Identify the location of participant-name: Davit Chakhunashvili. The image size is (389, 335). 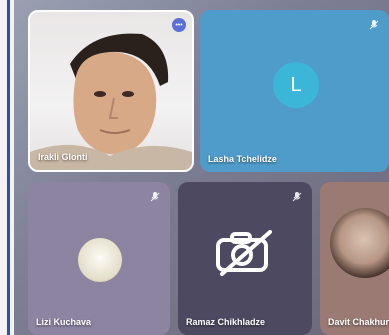
(358, 322).